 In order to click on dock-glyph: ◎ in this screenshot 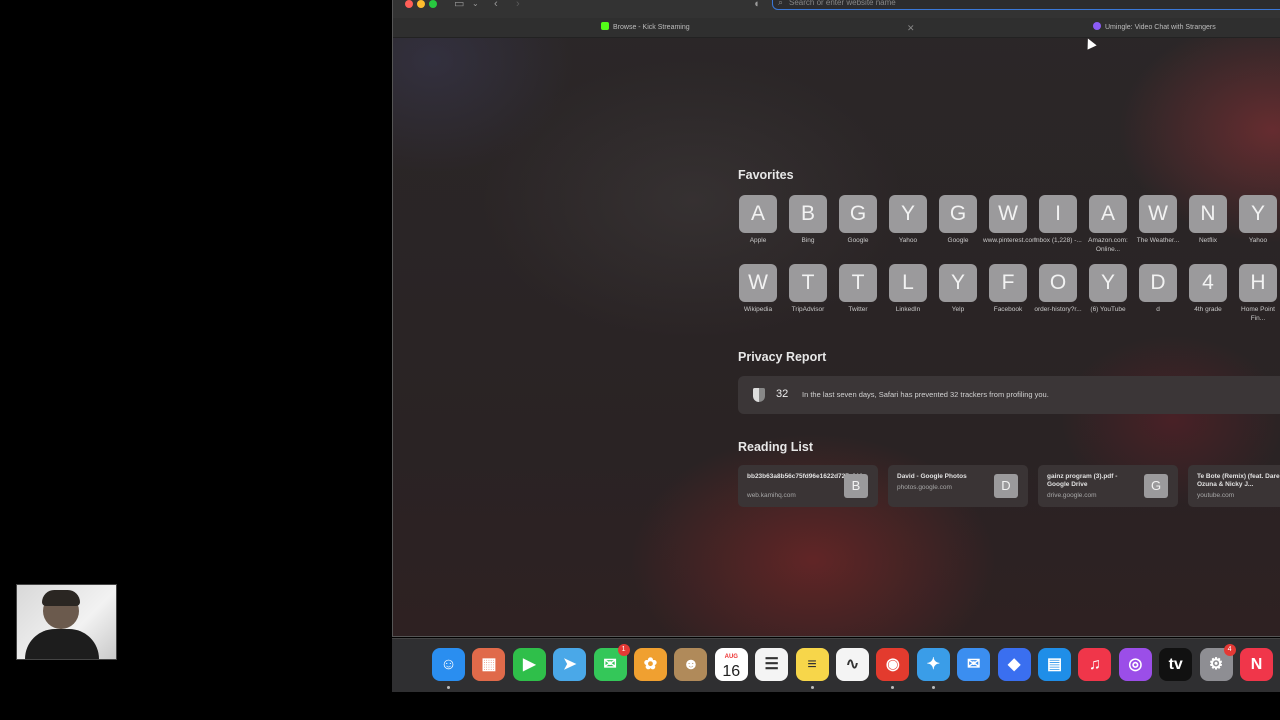, I will do `click(1135, 664)`.